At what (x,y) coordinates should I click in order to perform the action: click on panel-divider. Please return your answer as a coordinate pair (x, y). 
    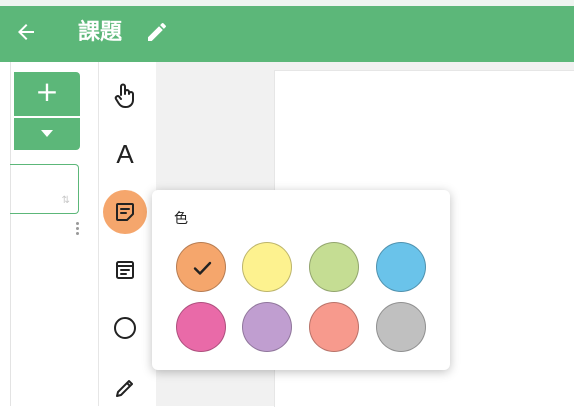
    Looking at the image, I should click on (10, 234).